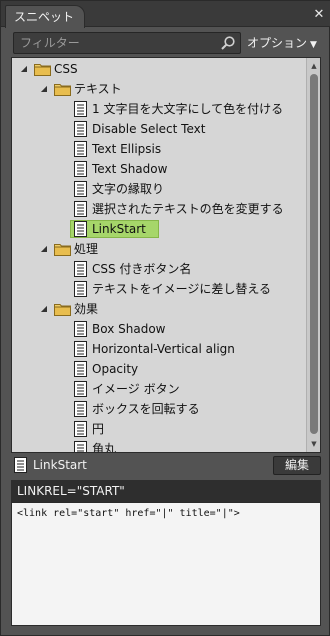 This screenshot has width=330, height=636. I want to click on tree-snippet-item: Disable Select Text, so click(159, 129).